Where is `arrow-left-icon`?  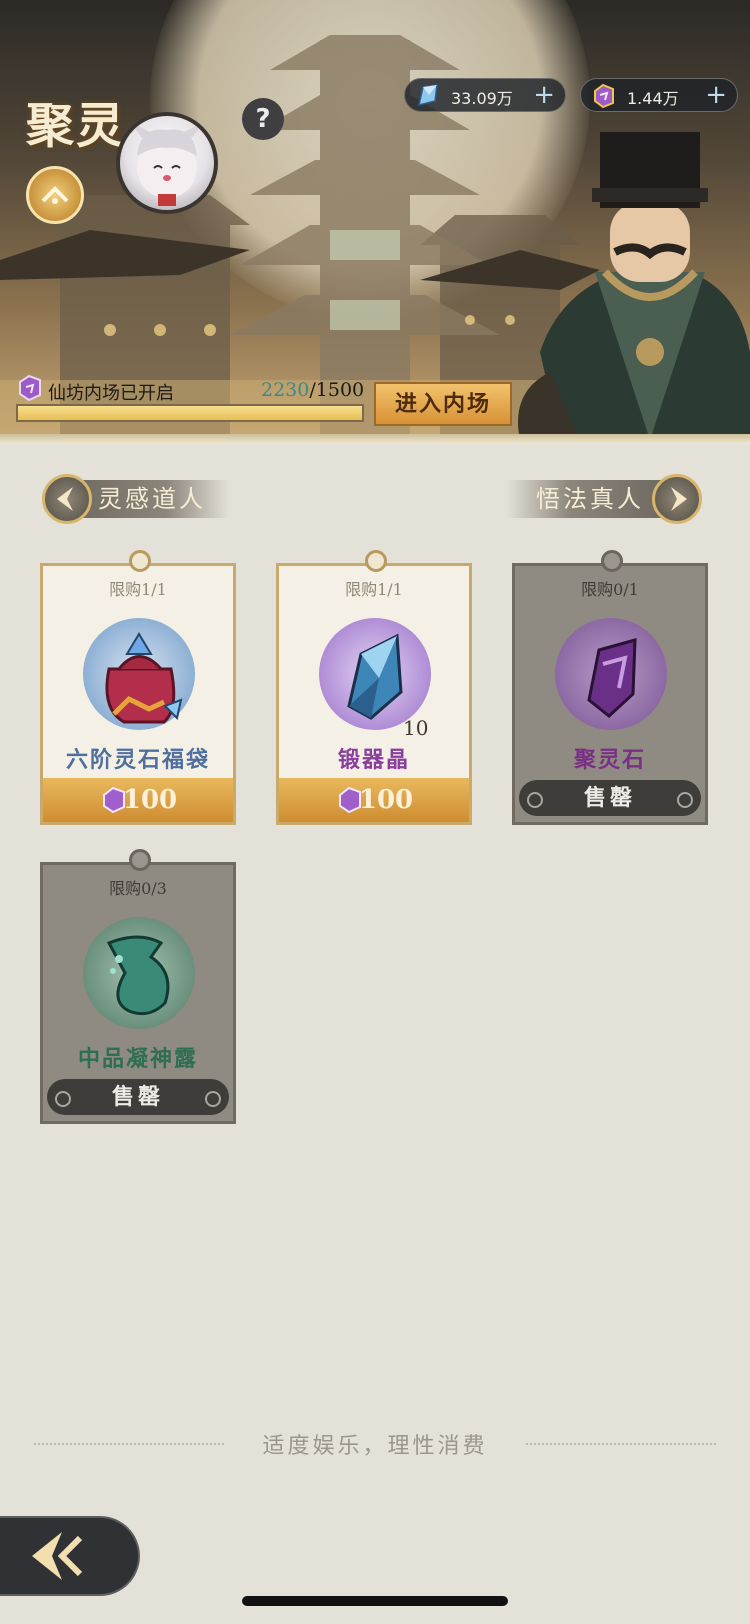
arrow-left-icon is located at coordinates (65, 499).